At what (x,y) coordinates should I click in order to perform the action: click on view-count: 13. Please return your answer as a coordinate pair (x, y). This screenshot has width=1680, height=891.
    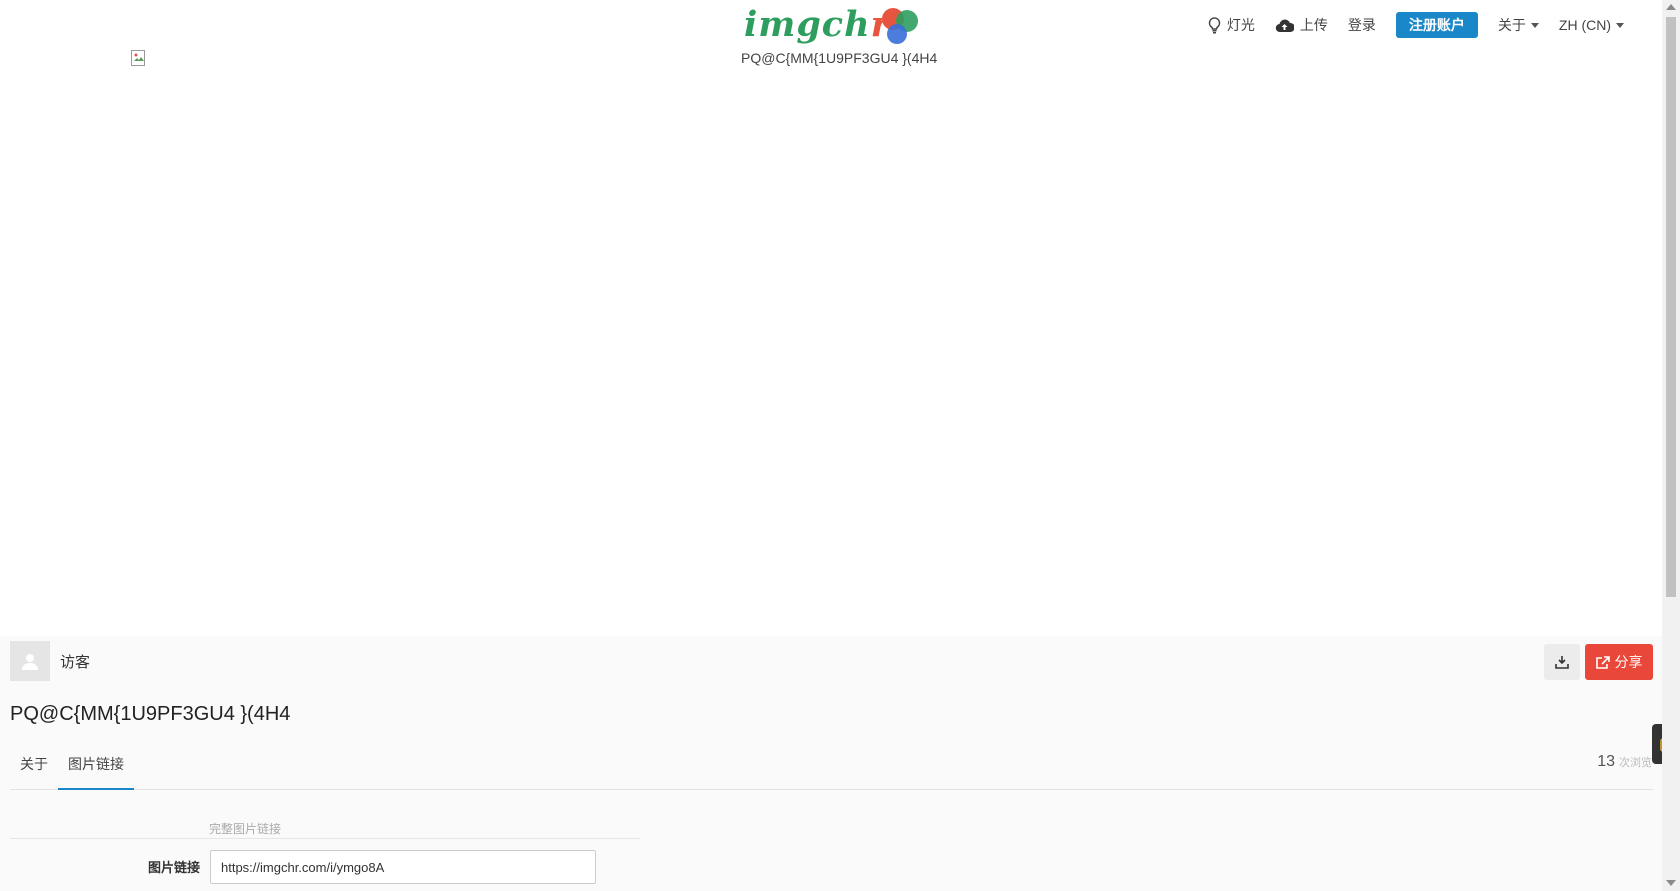
    Looking at the image, I should click on (1606, 761).